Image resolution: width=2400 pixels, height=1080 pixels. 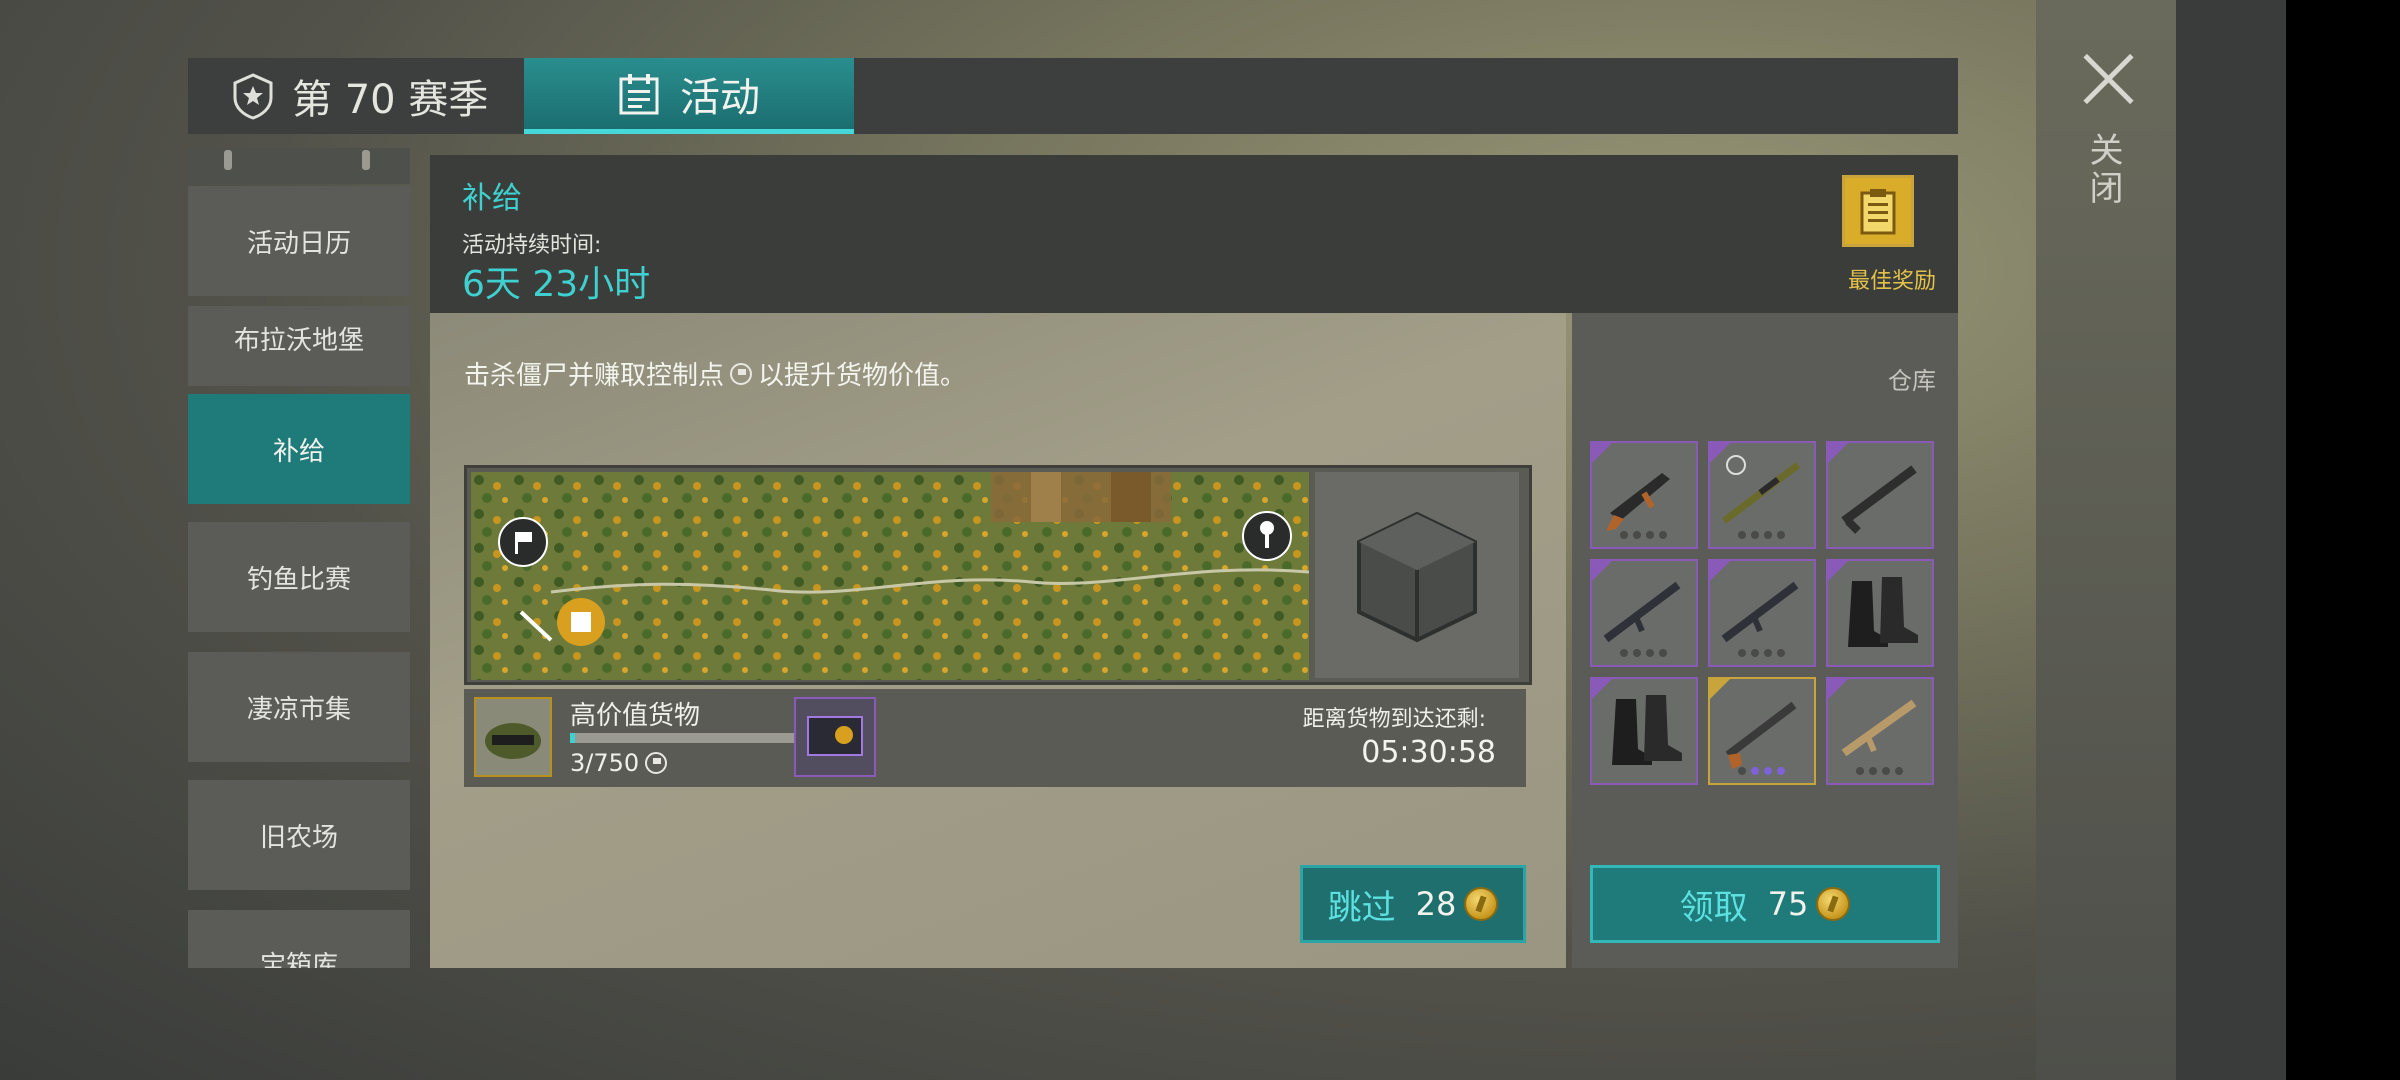 I want to click on sidebar-item-label: 活动日历, so click(x=298, y=243).